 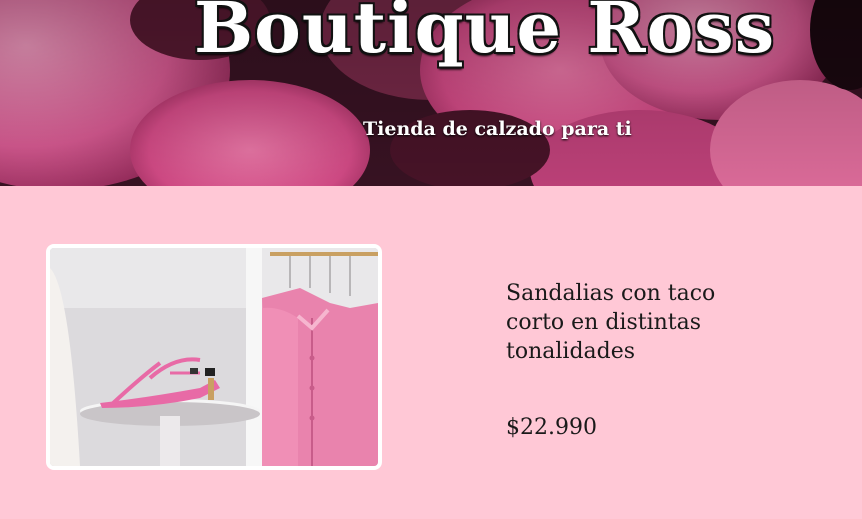 I want to click on site-subtitle: Tienda de calzado para ti, so click(x=497, y=129).